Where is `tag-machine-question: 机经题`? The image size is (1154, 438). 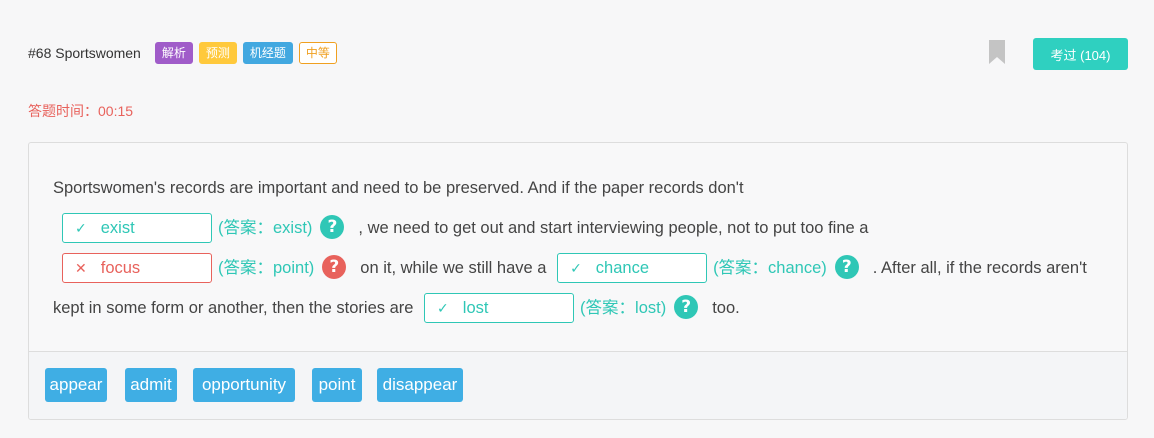 tag-machine-question: 机经题 is located at coordinates (267, 53).